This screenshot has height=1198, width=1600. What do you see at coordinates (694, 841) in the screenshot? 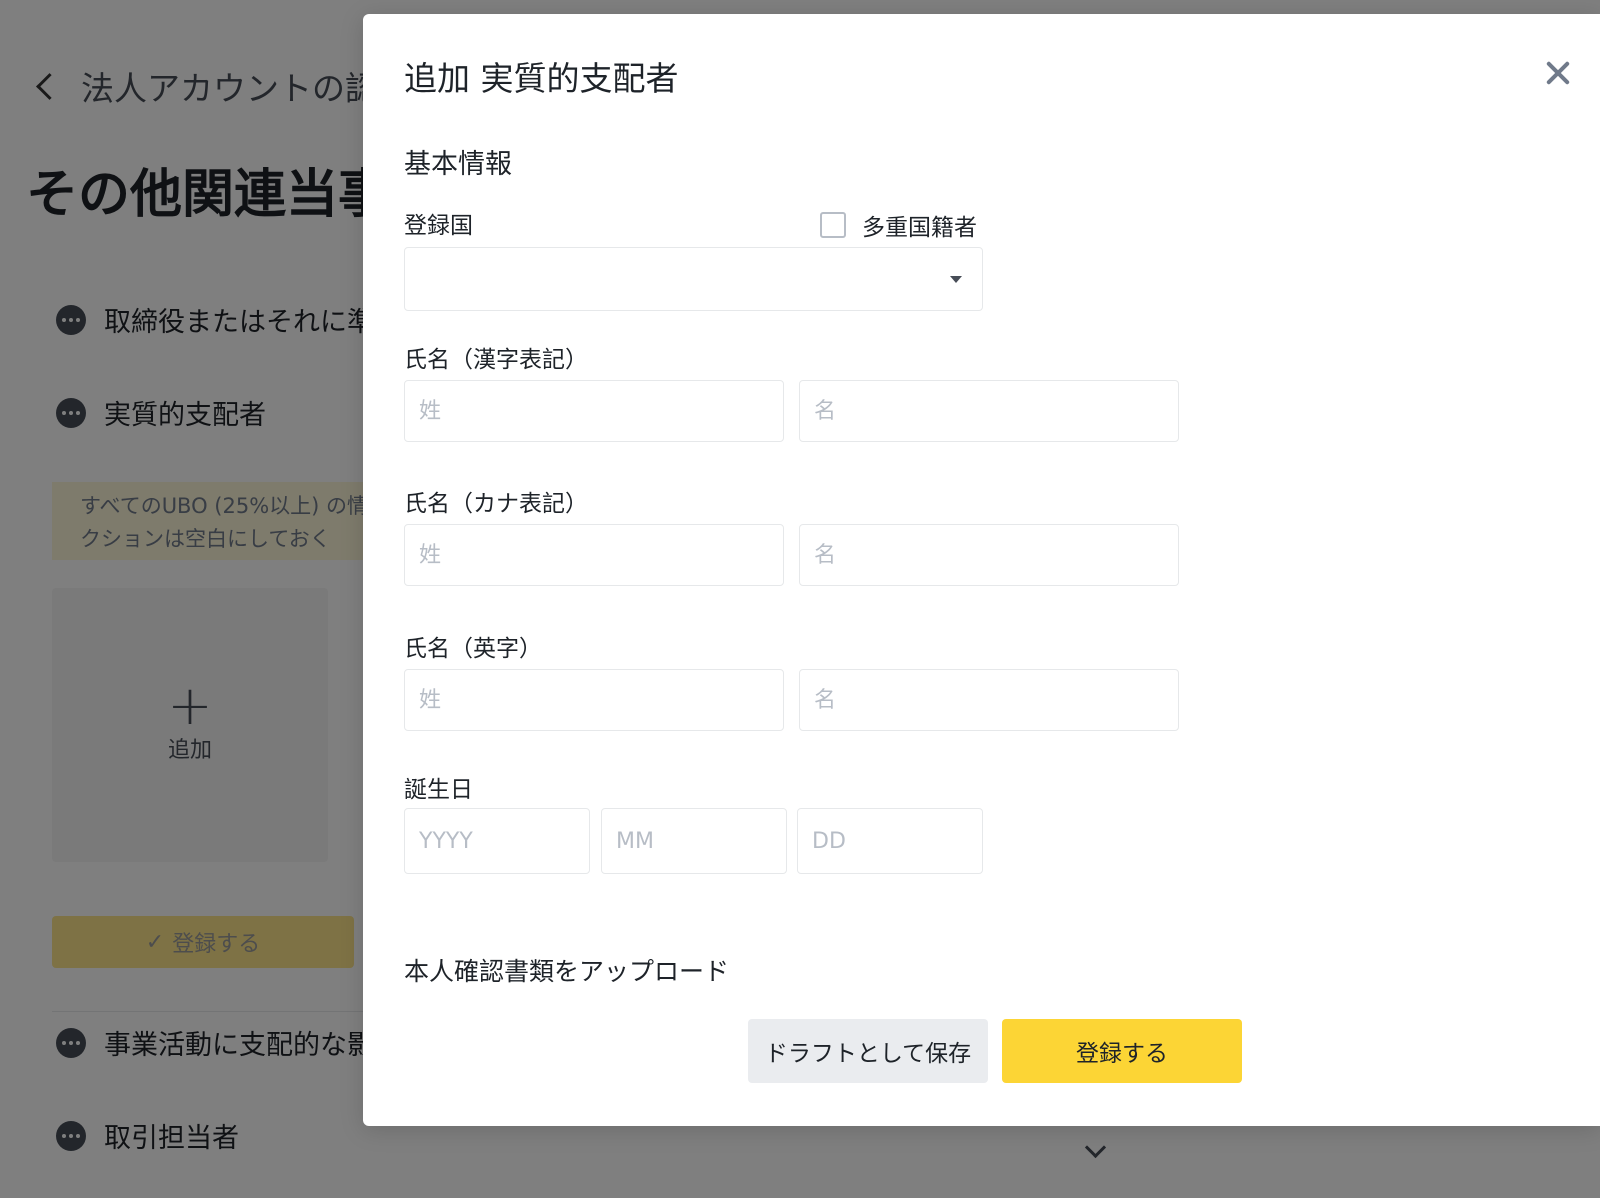
I see `birth-month-input` at bounding box center [694, 841].